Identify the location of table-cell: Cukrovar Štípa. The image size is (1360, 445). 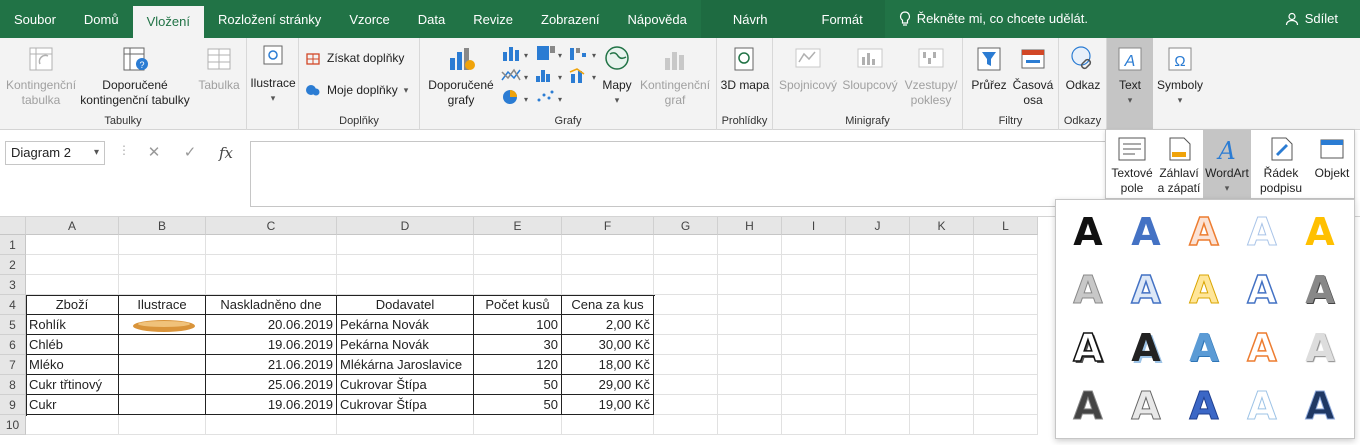
(405, 405).